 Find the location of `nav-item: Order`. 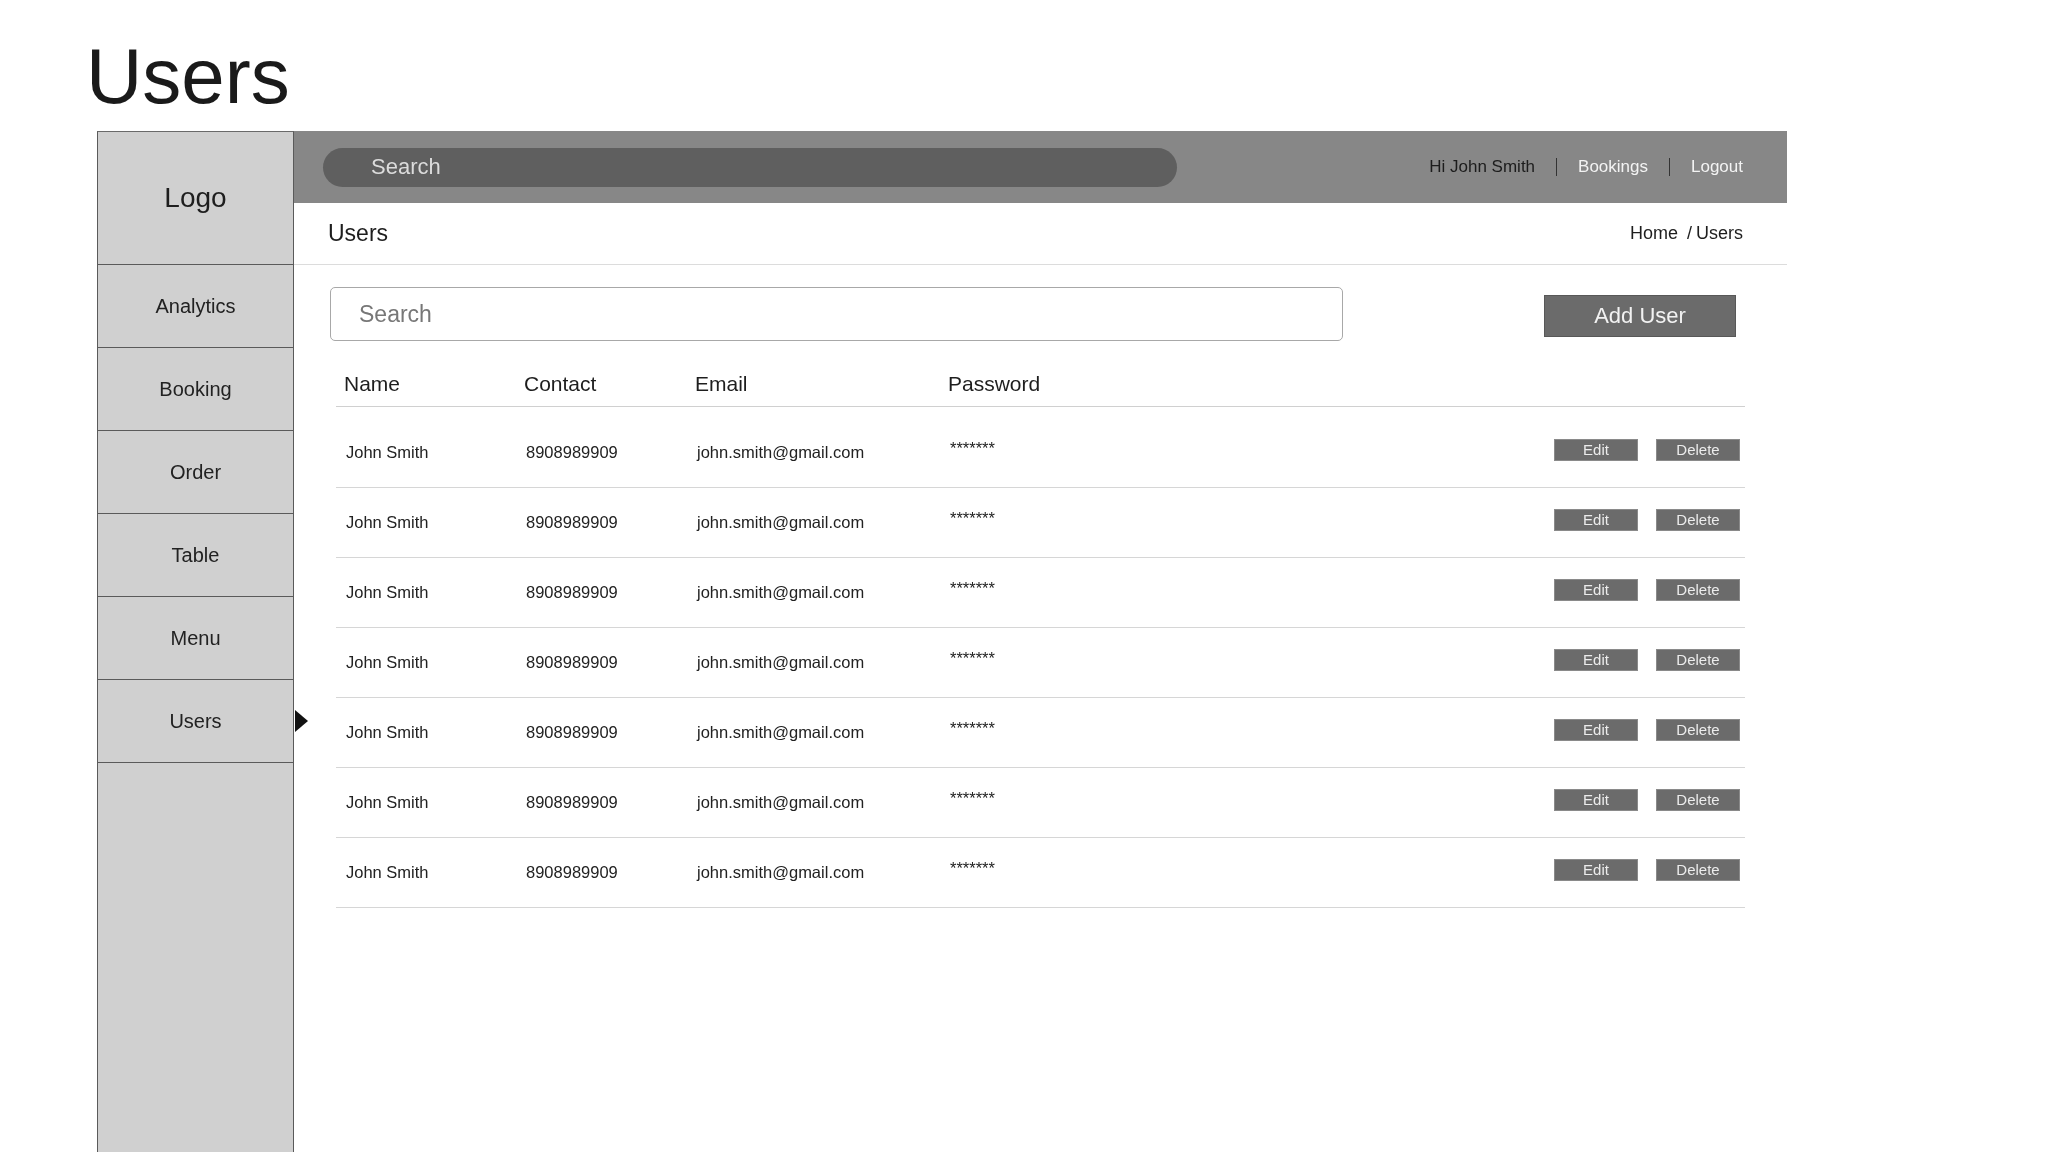

nav-item: Order is located at coordinates (195, 472).